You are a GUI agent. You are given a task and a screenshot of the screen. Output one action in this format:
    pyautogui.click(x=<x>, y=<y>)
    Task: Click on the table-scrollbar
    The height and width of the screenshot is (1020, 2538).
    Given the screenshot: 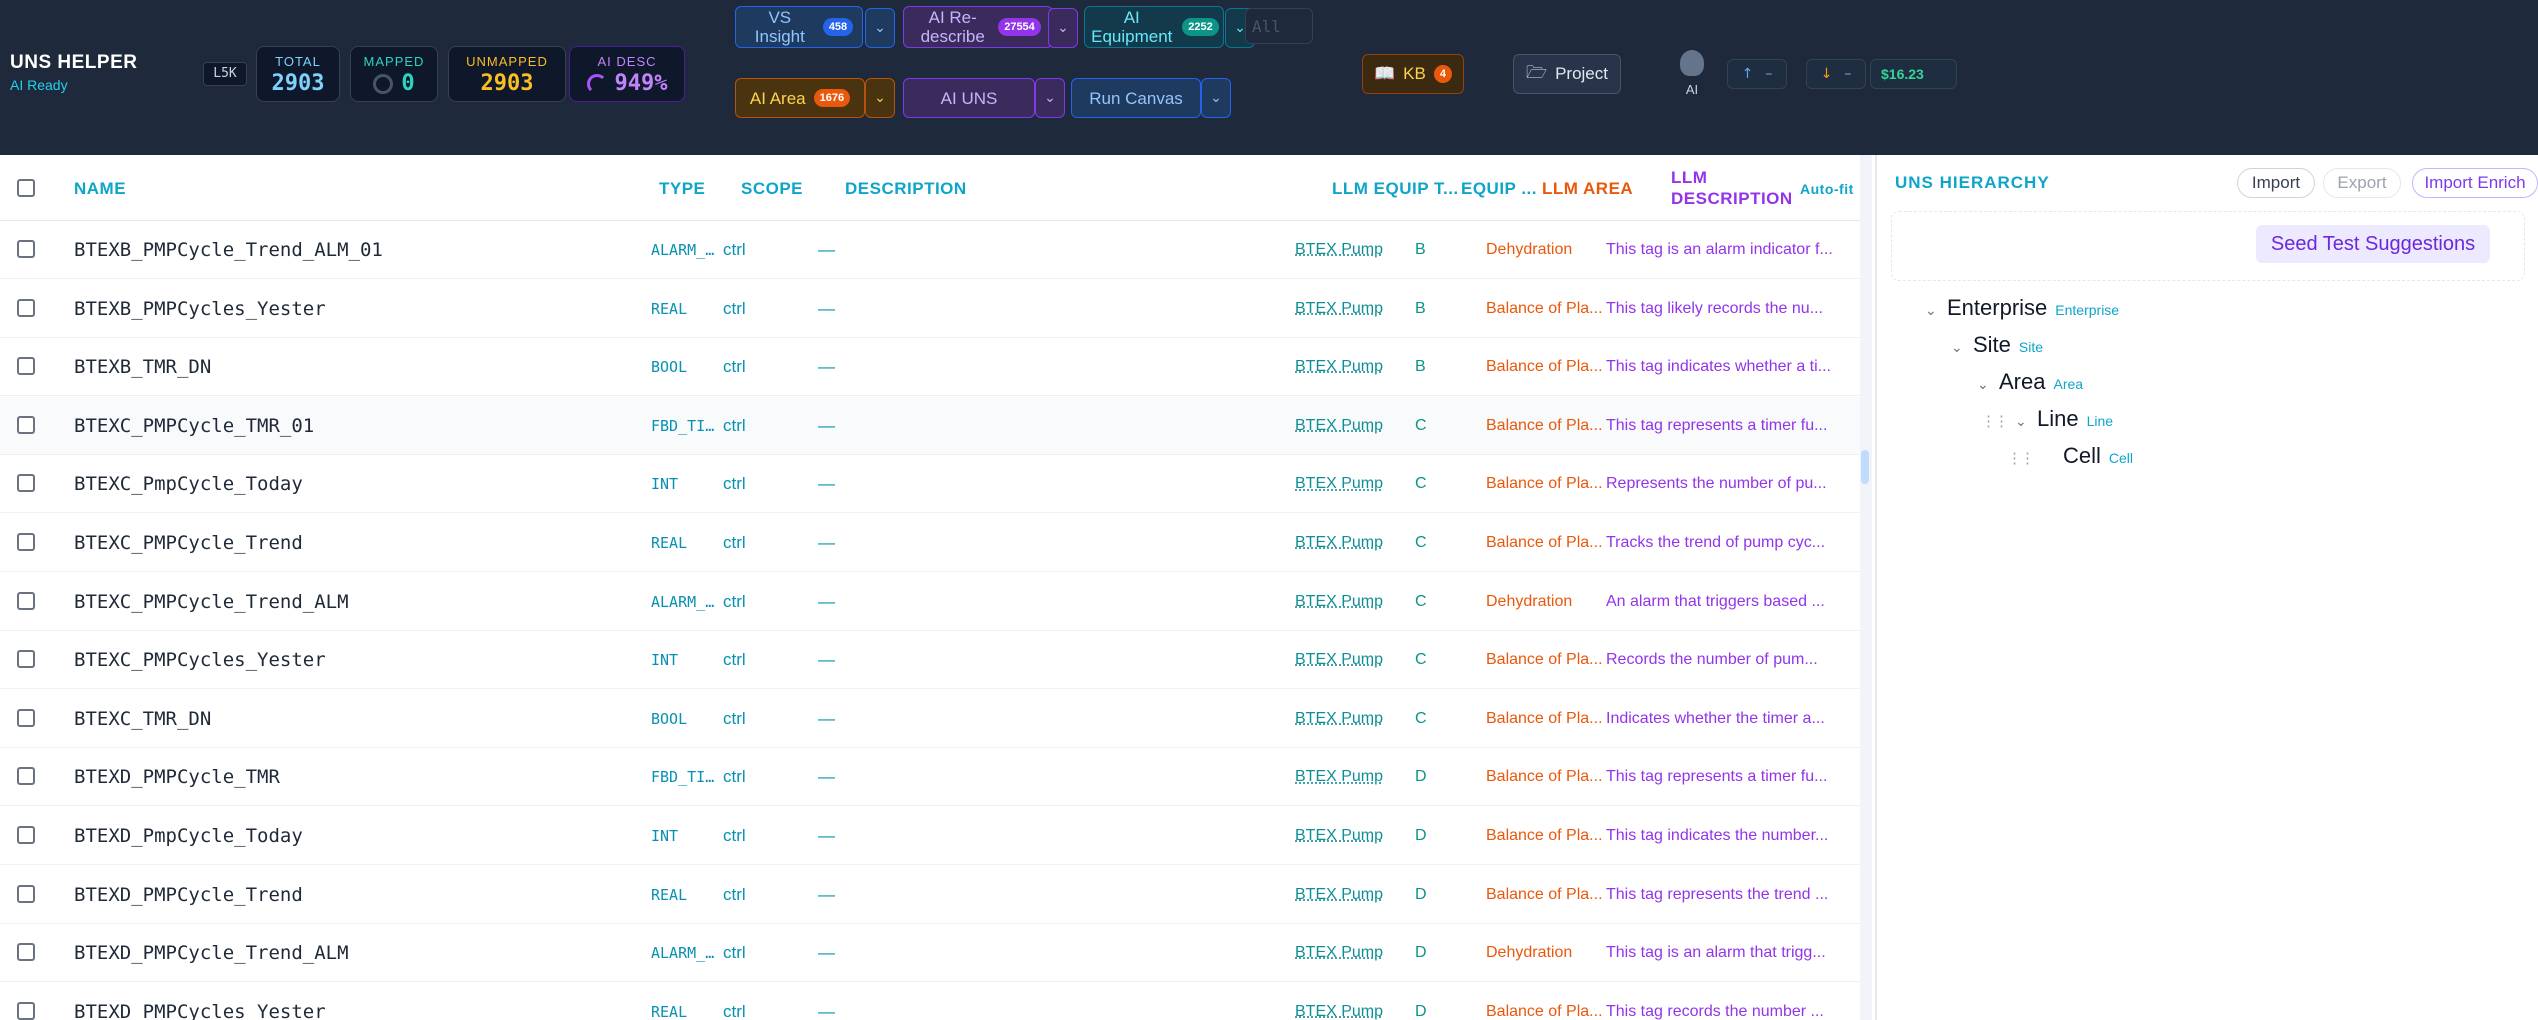 What is the action you would take?
    pyautogui.click(x=1866, y=587)
    